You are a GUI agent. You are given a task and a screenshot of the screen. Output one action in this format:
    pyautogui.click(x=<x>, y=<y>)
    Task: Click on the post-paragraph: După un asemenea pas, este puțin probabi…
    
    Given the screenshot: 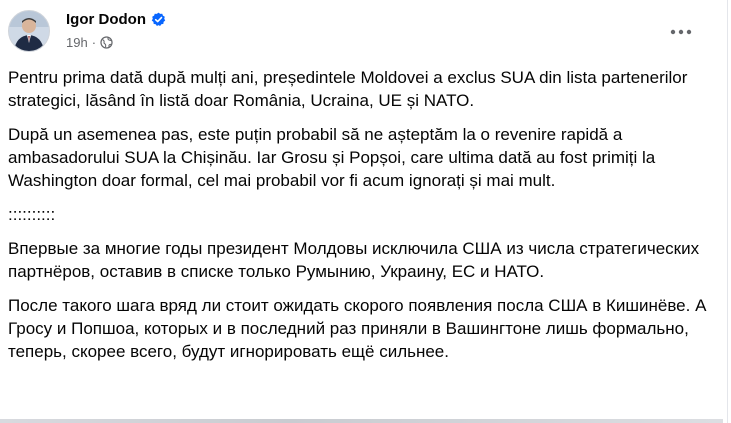 What is the action you would take?
    pyautogui.click(x=332, y=157)
    